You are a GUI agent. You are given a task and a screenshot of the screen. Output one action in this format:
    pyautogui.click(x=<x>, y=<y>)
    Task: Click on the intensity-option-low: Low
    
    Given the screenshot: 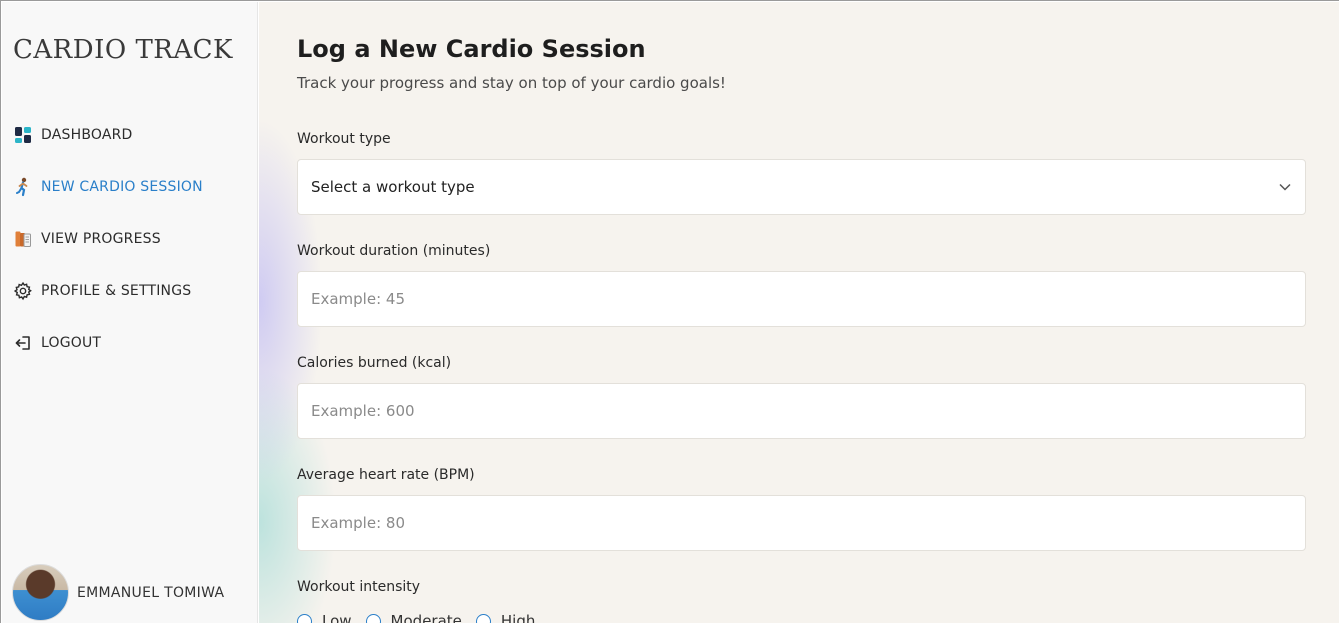 What is the action you would take?
    pyautogui.click(x=324, y=617)
    